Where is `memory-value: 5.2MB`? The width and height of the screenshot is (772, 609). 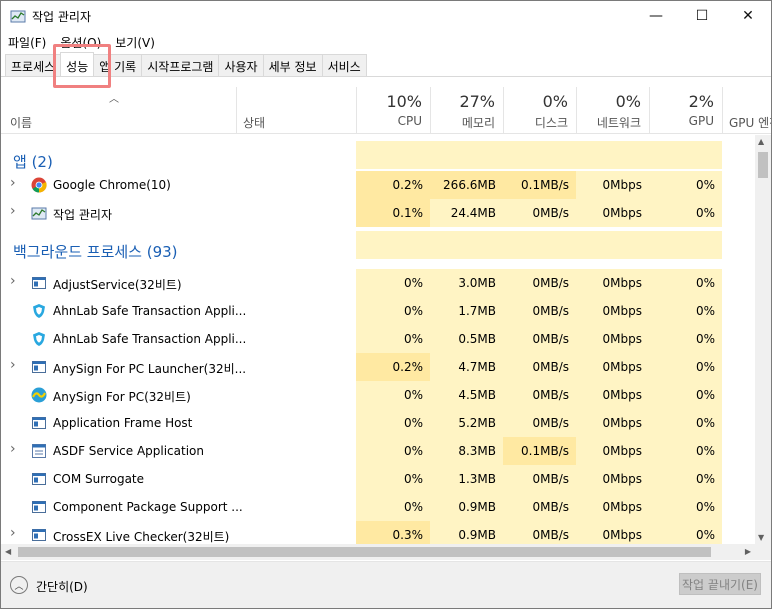
memory-value: 5.2MB is located at coordinates (477, 423).